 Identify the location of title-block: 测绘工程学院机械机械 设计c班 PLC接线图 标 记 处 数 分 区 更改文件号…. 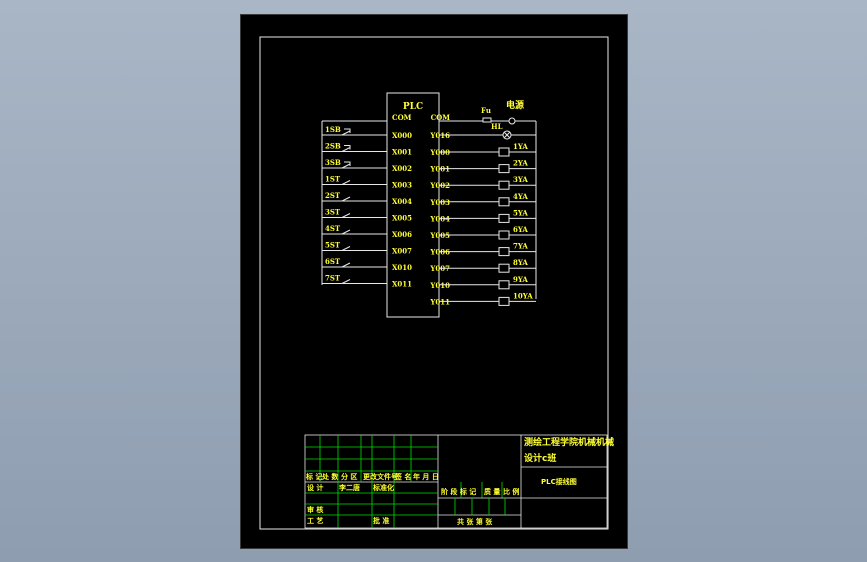
(459, 481).